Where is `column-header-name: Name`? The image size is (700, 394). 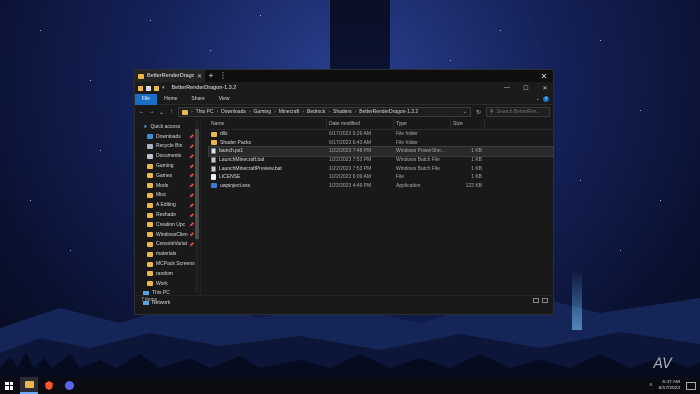
column-header-name: Name is located at coordinates (268, 124).